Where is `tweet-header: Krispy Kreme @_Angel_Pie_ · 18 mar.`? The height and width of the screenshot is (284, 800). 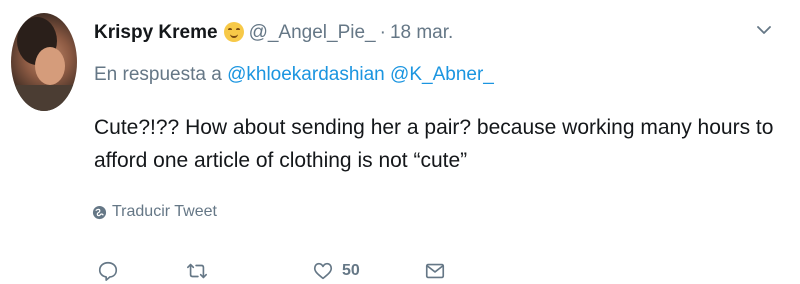
tweet-header: Krispy Kreme @_Angel_Pie_ · 18 mar. is located at coordinates (273, 33).